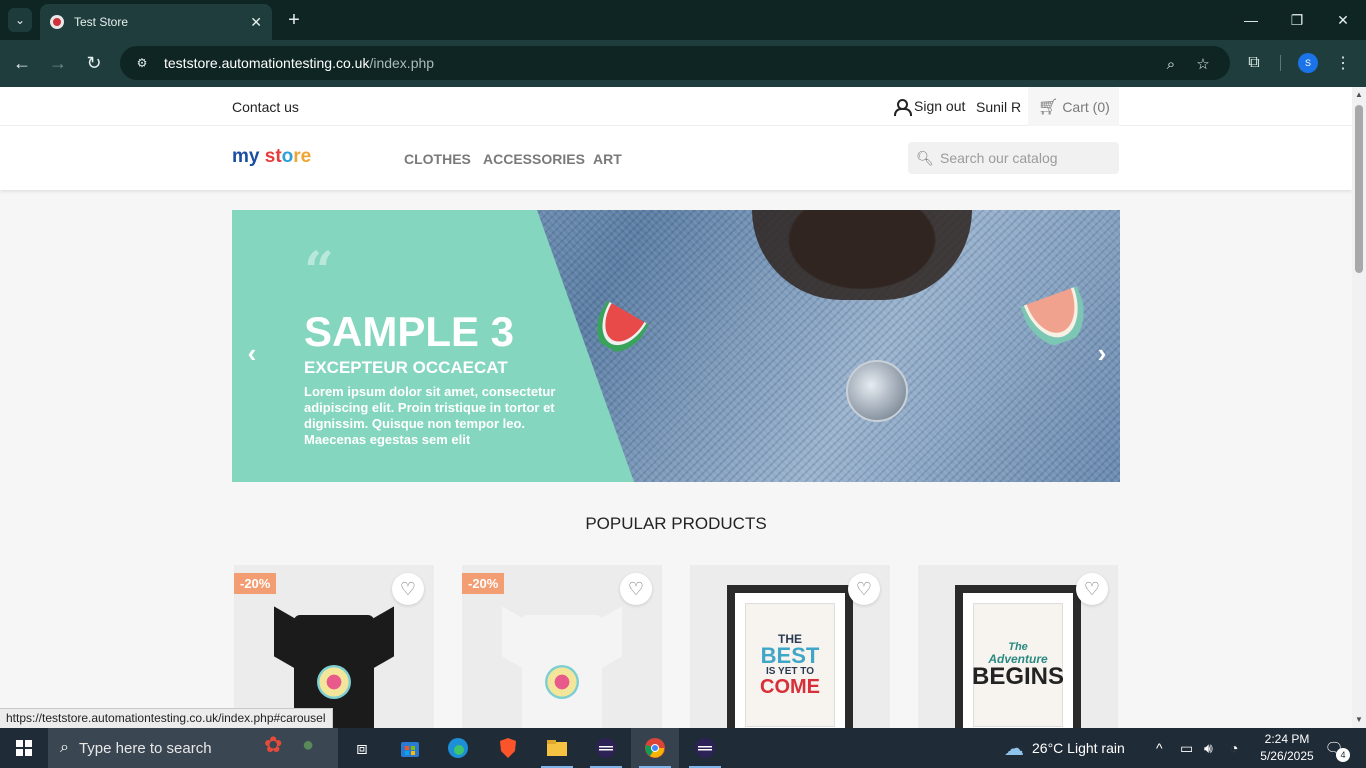 This screenshot has width=1366, height=768. Describe the element at coordinates (676, 106) in the screenshot. I see `top-nav: Contact us Sign out Sunil R 🛒︎ Cart (0)` at that location.